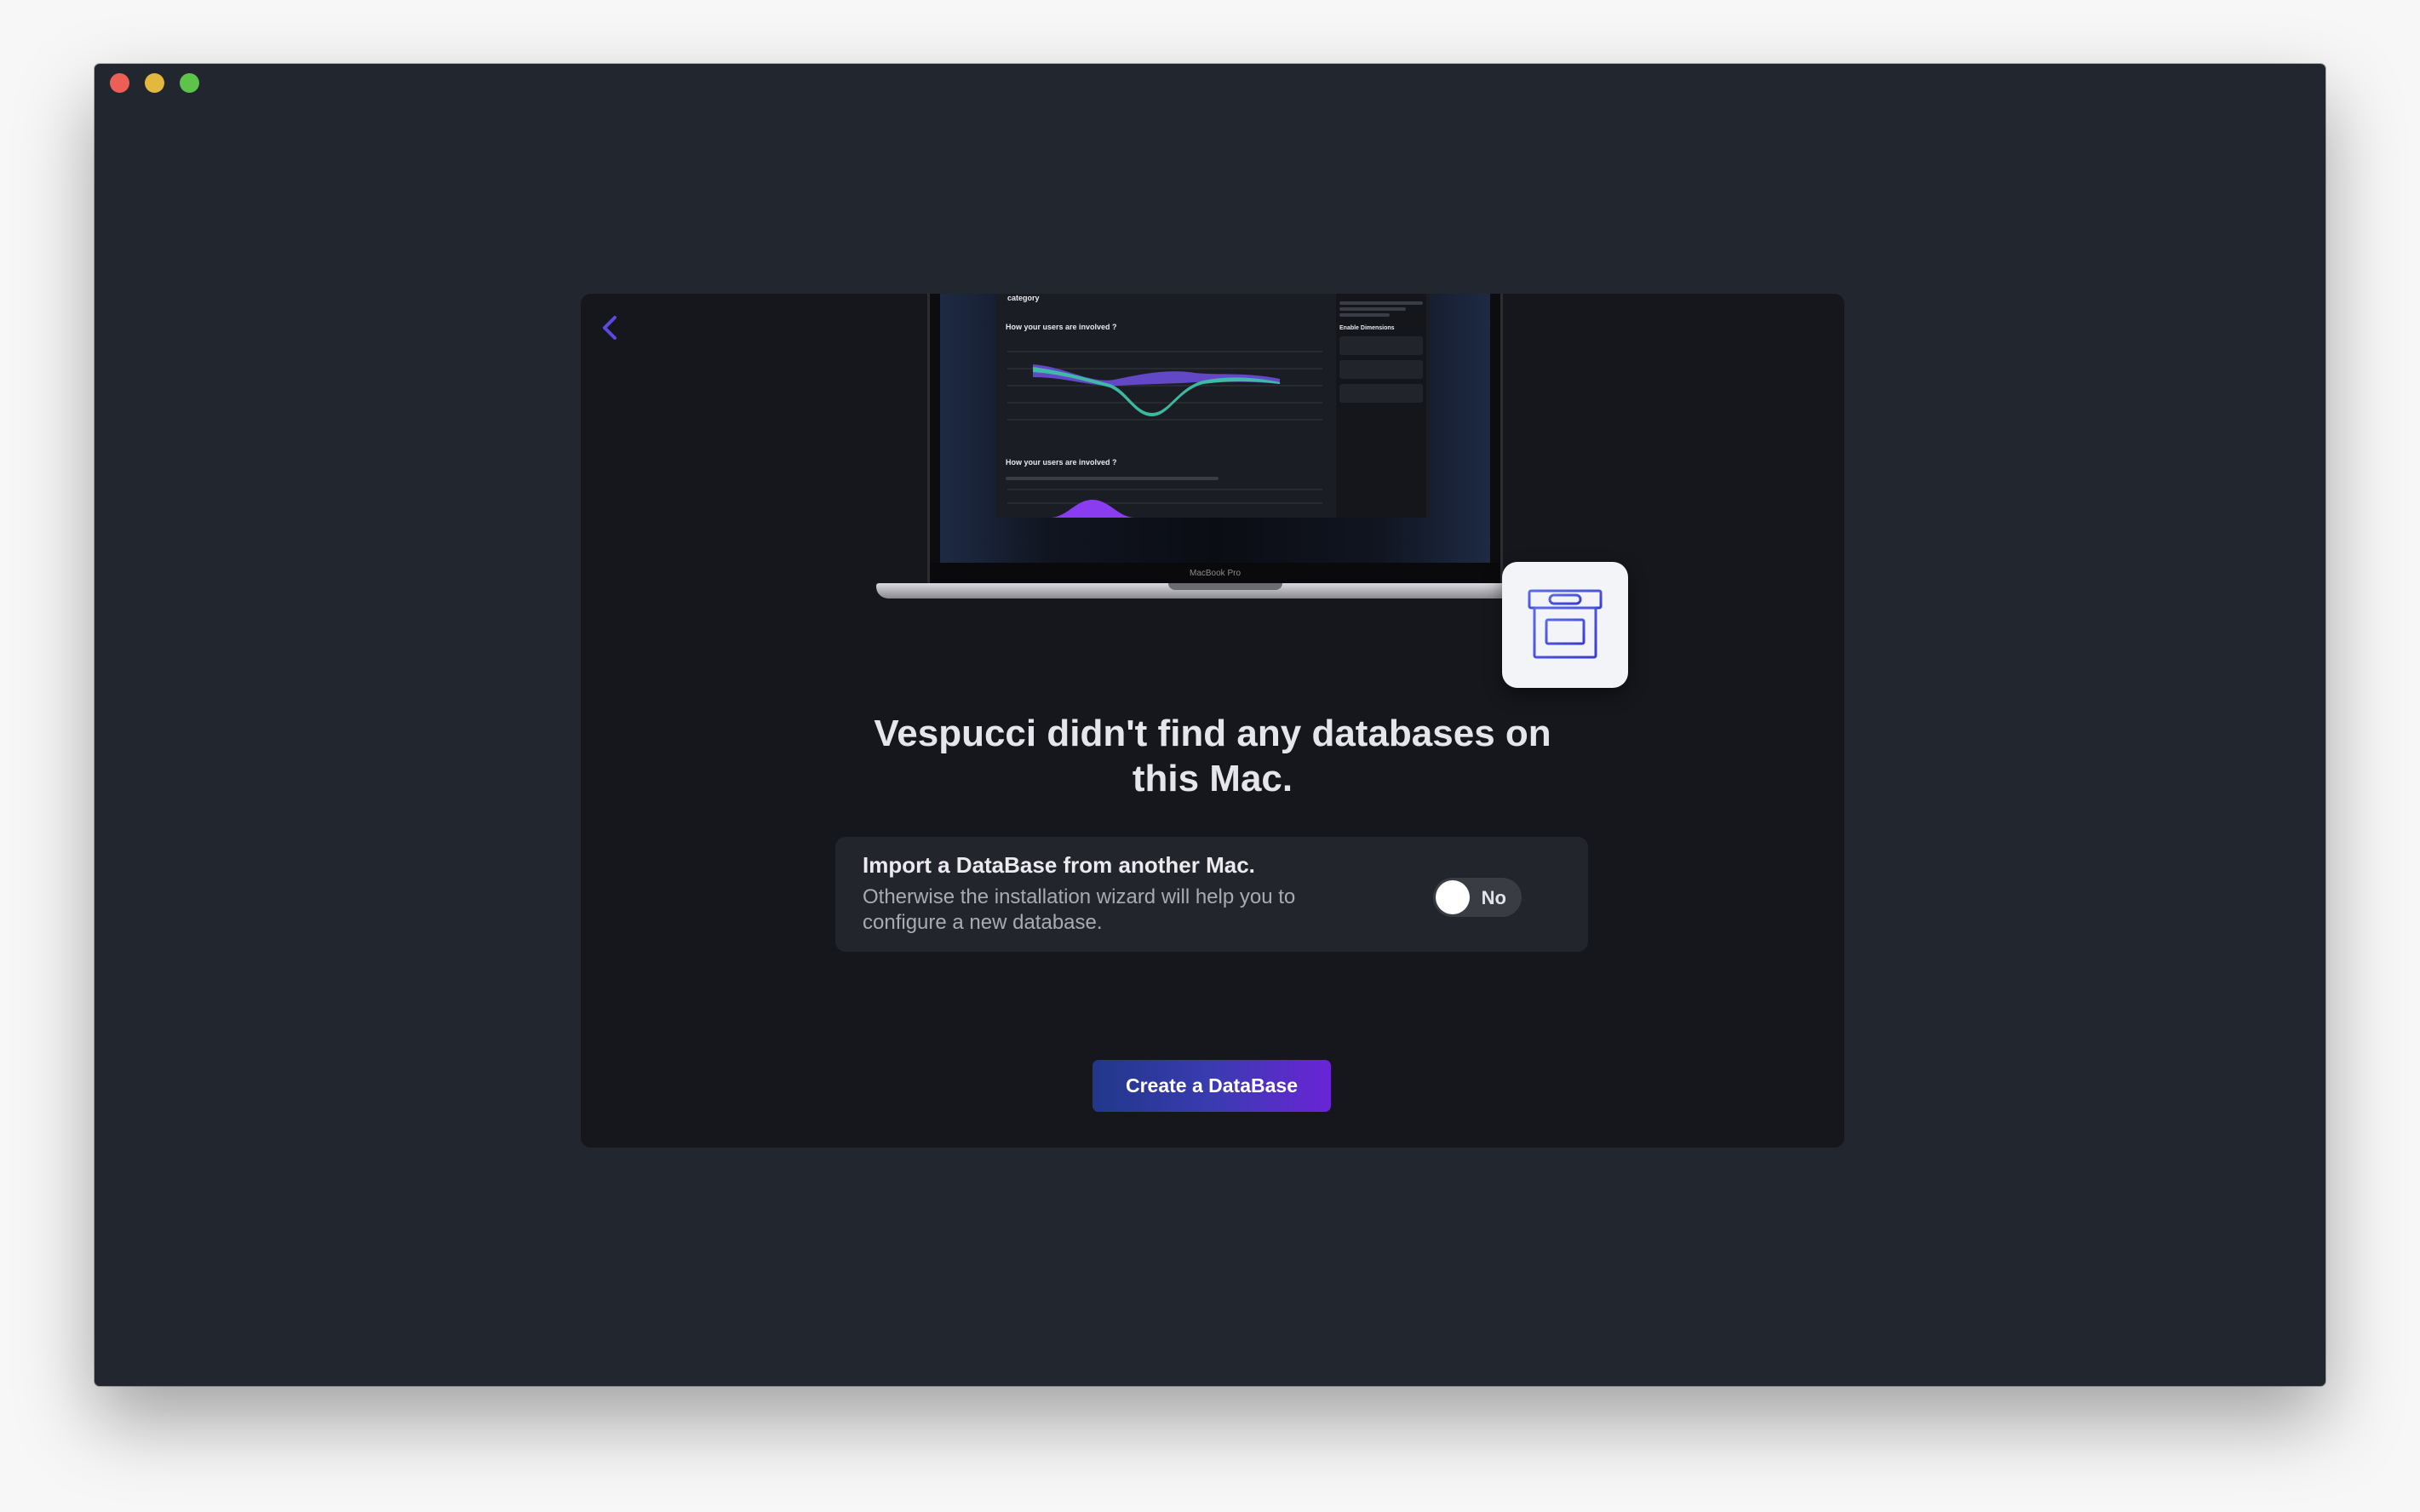 This screenshot has width=2420, height=1512. What do you see at coordinates (1059, 865) in the screenshot?
I see `import-option-title: Import a DataBase from another Mac.` at bounding box center [1059, 865].